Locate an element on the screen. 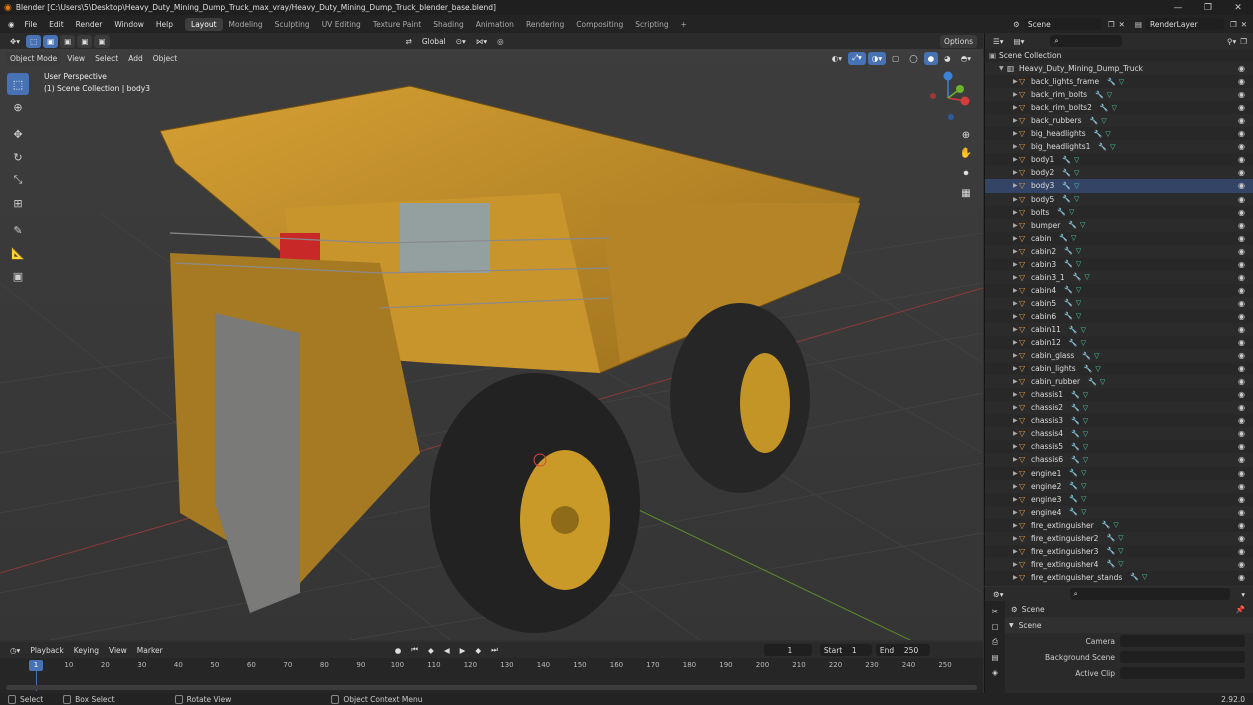 The image size is (1253, 705). outliner-item: ▶ ▽ engine4 🔧 ▽ ◉ is located at coordinates (1119, 512).